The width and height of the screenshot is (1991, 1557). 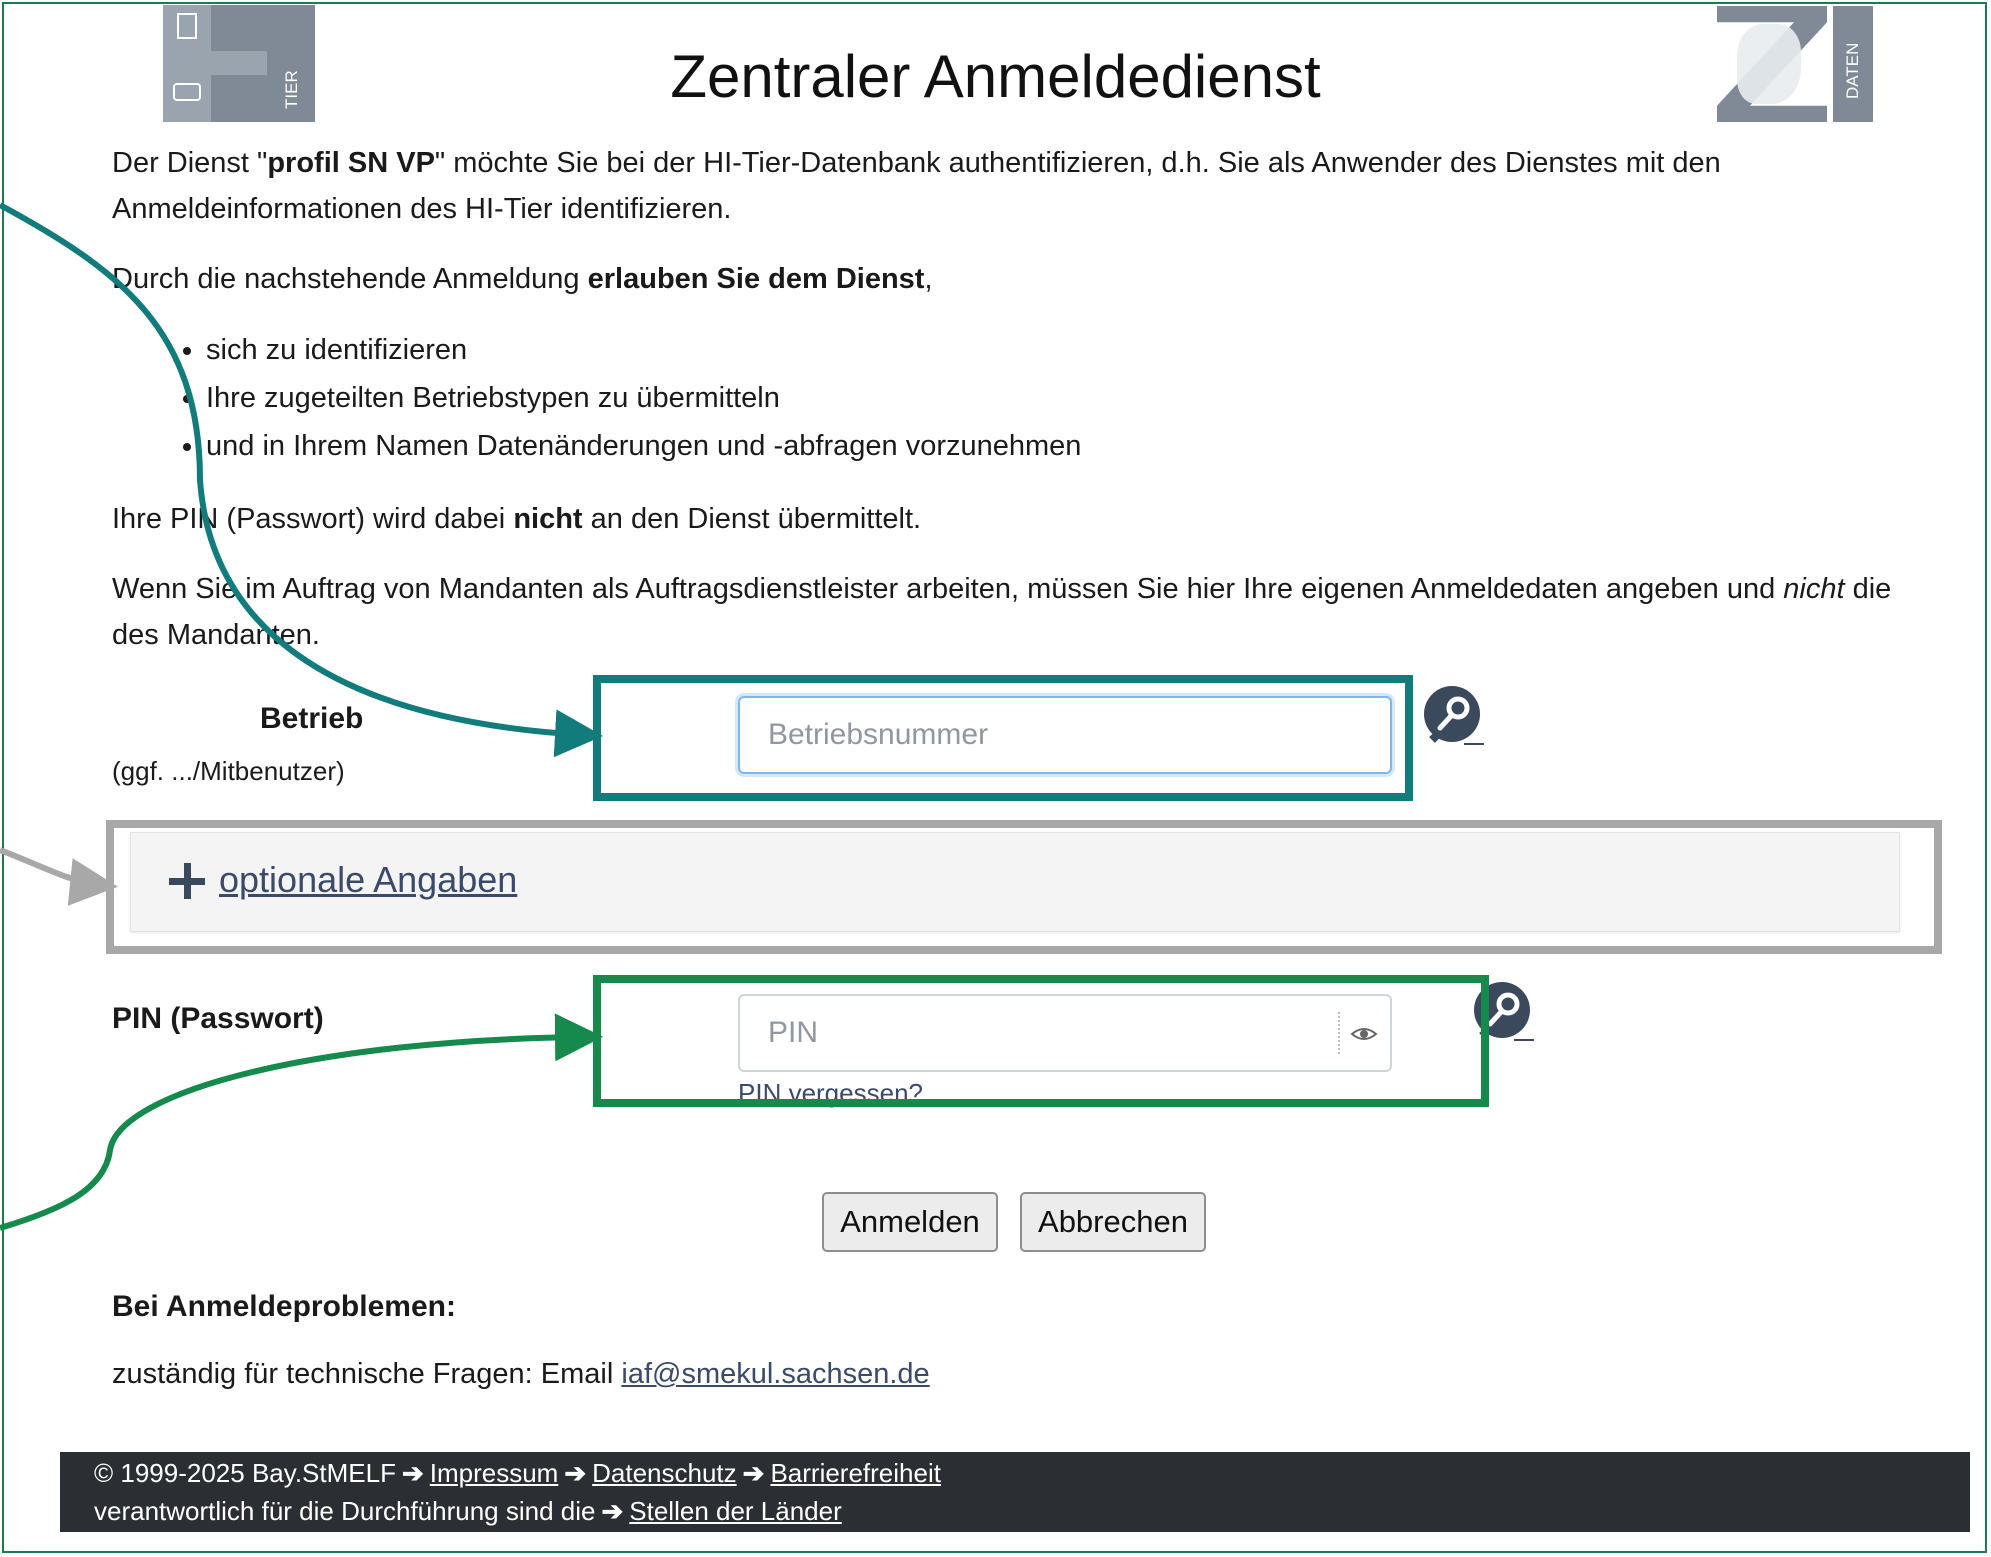 I want to click on footer-copyright: © 1999-2025 Bay.StMELF, so click(x=245, y=1473).